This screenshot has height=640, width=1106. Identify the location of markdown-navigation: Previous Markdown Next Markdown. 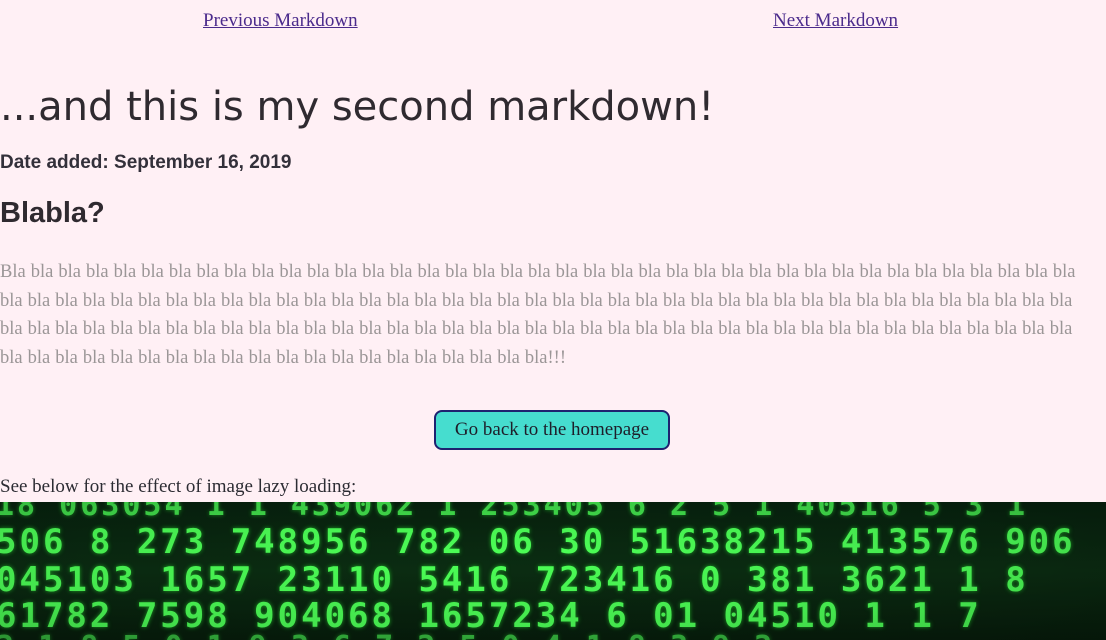
(553, 22).